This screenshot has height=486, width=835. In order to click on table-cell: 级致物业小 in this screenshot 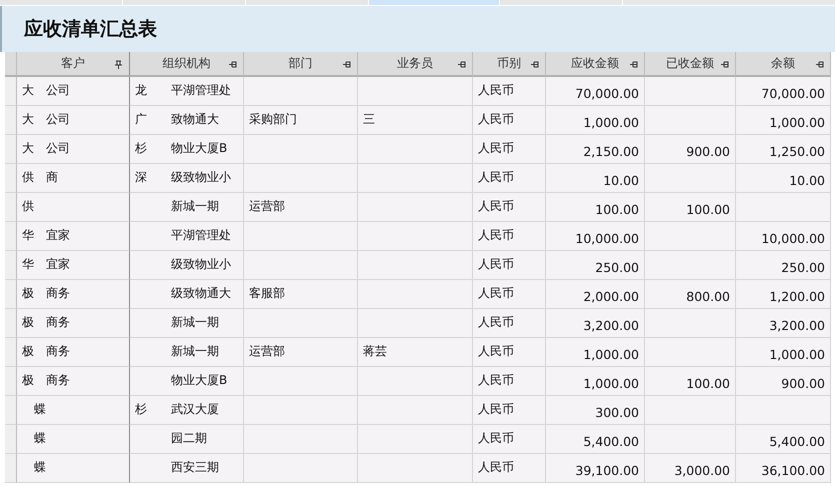, I will do `click(187, 265)`.